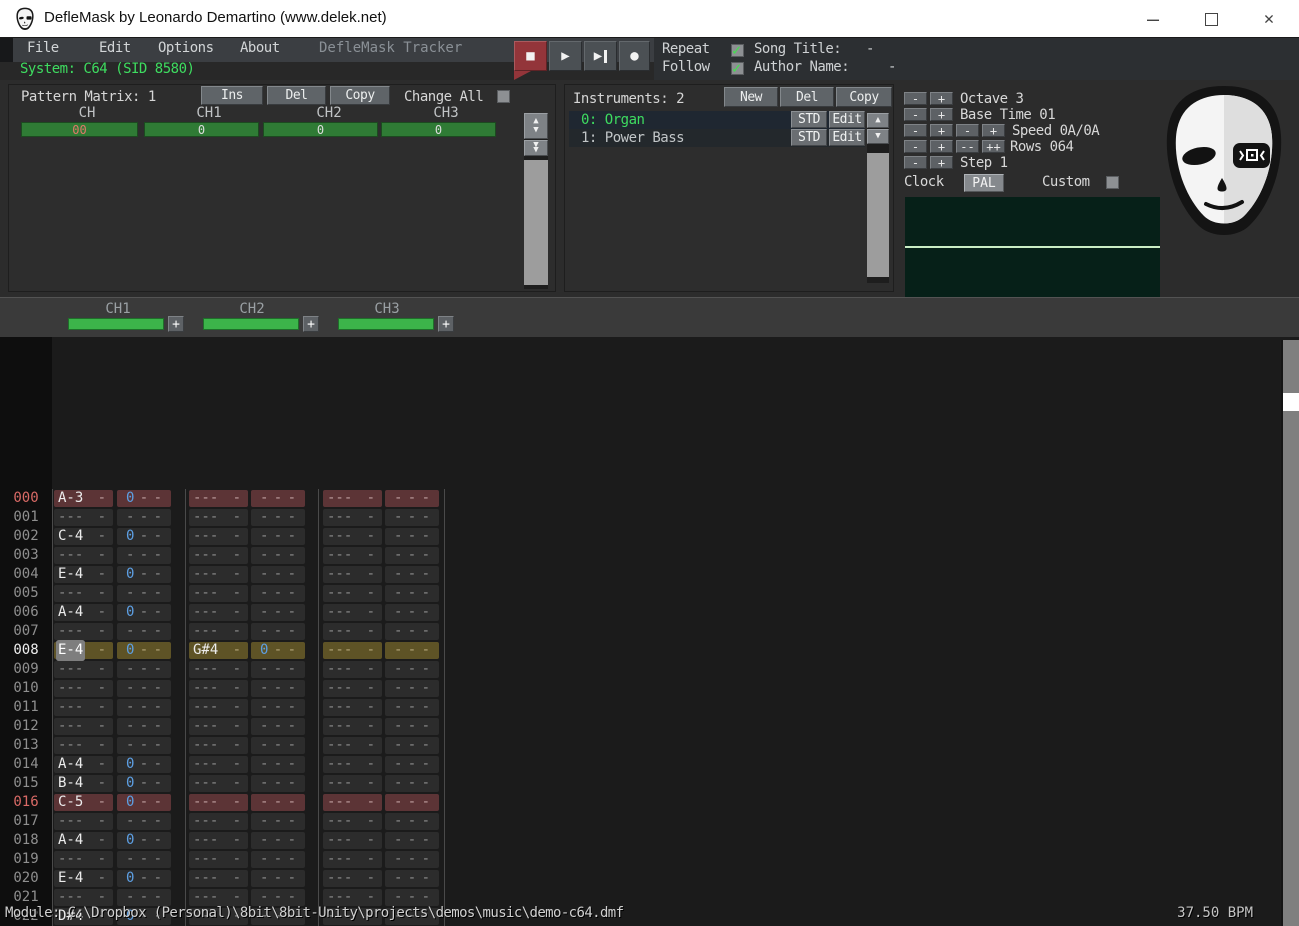  I want to click on matrix-scroll-updown-button: ▲ ▼, so click(536, 126).